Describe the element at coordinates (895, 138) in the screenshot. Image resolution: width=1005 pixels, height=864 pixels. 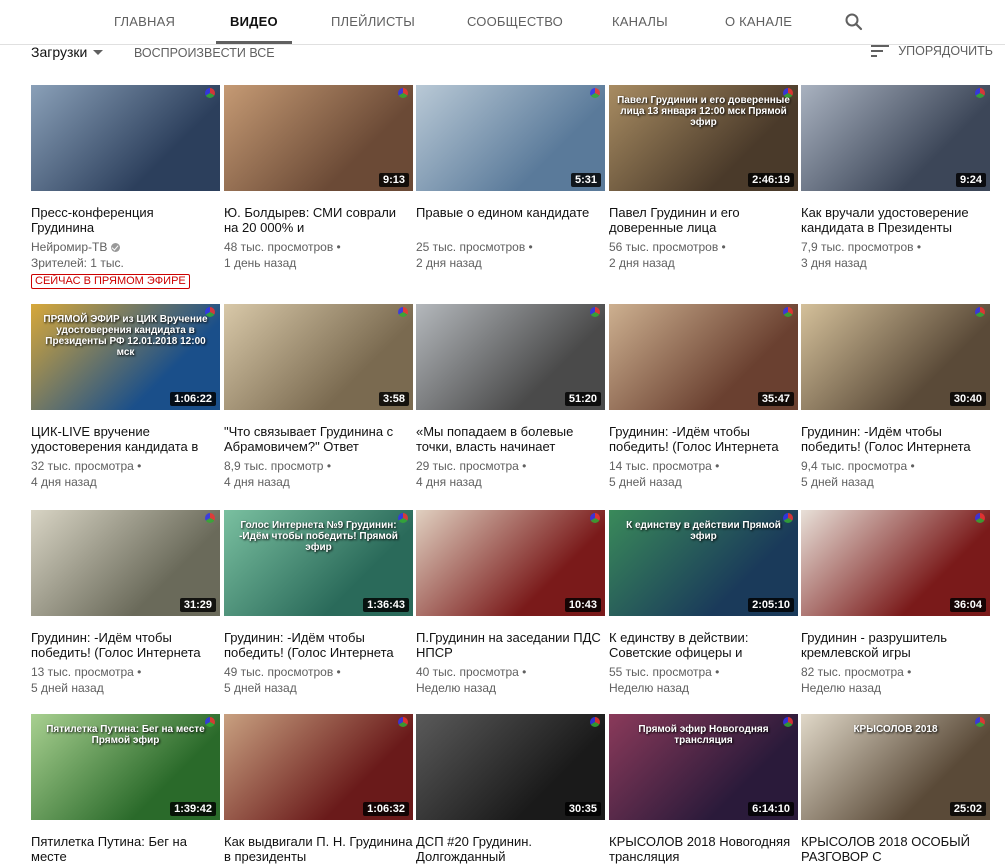
I see `video-thumbnail: 9:24` at that location.